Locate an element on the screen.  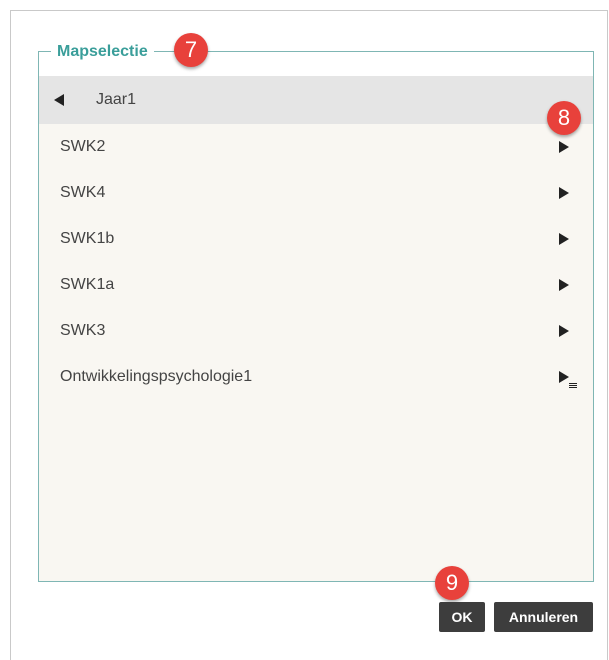
list-item-label: SWK1a is located at coordinates (87, 284).